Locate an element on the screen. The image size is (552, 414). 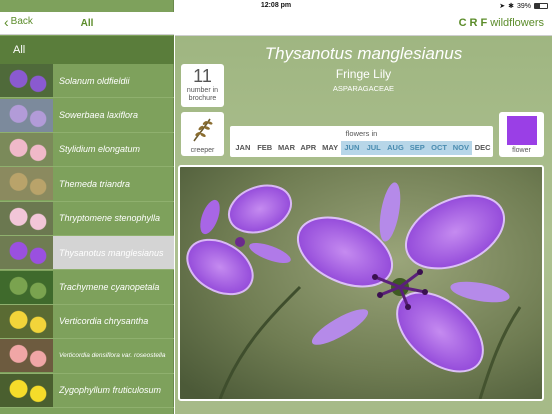
list-section-header: All is located at coordinates (87, 50).